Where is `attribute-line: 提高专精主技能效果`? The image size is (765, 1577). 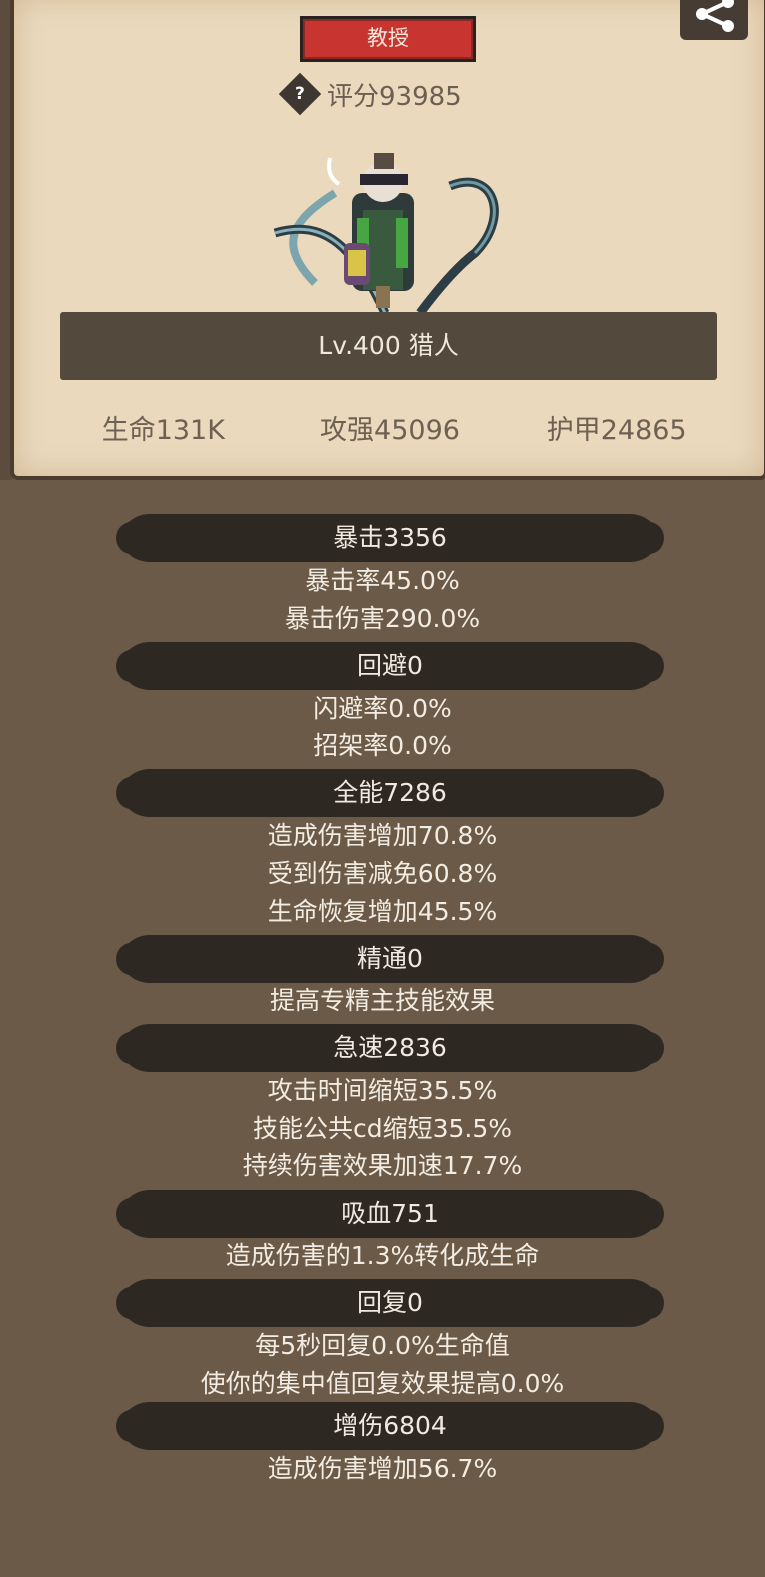 attribute-line: 提高专精主技能效果 is located at coordinates (382, 1000).